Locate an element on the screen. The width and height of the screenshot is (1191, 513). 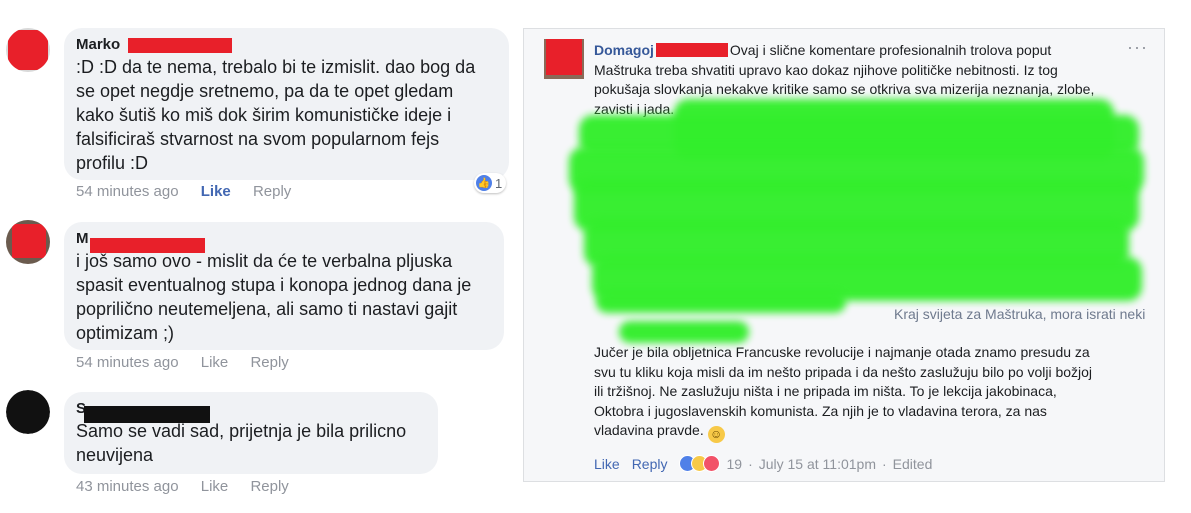
reaction-icons is located at coordinates (700, 463).